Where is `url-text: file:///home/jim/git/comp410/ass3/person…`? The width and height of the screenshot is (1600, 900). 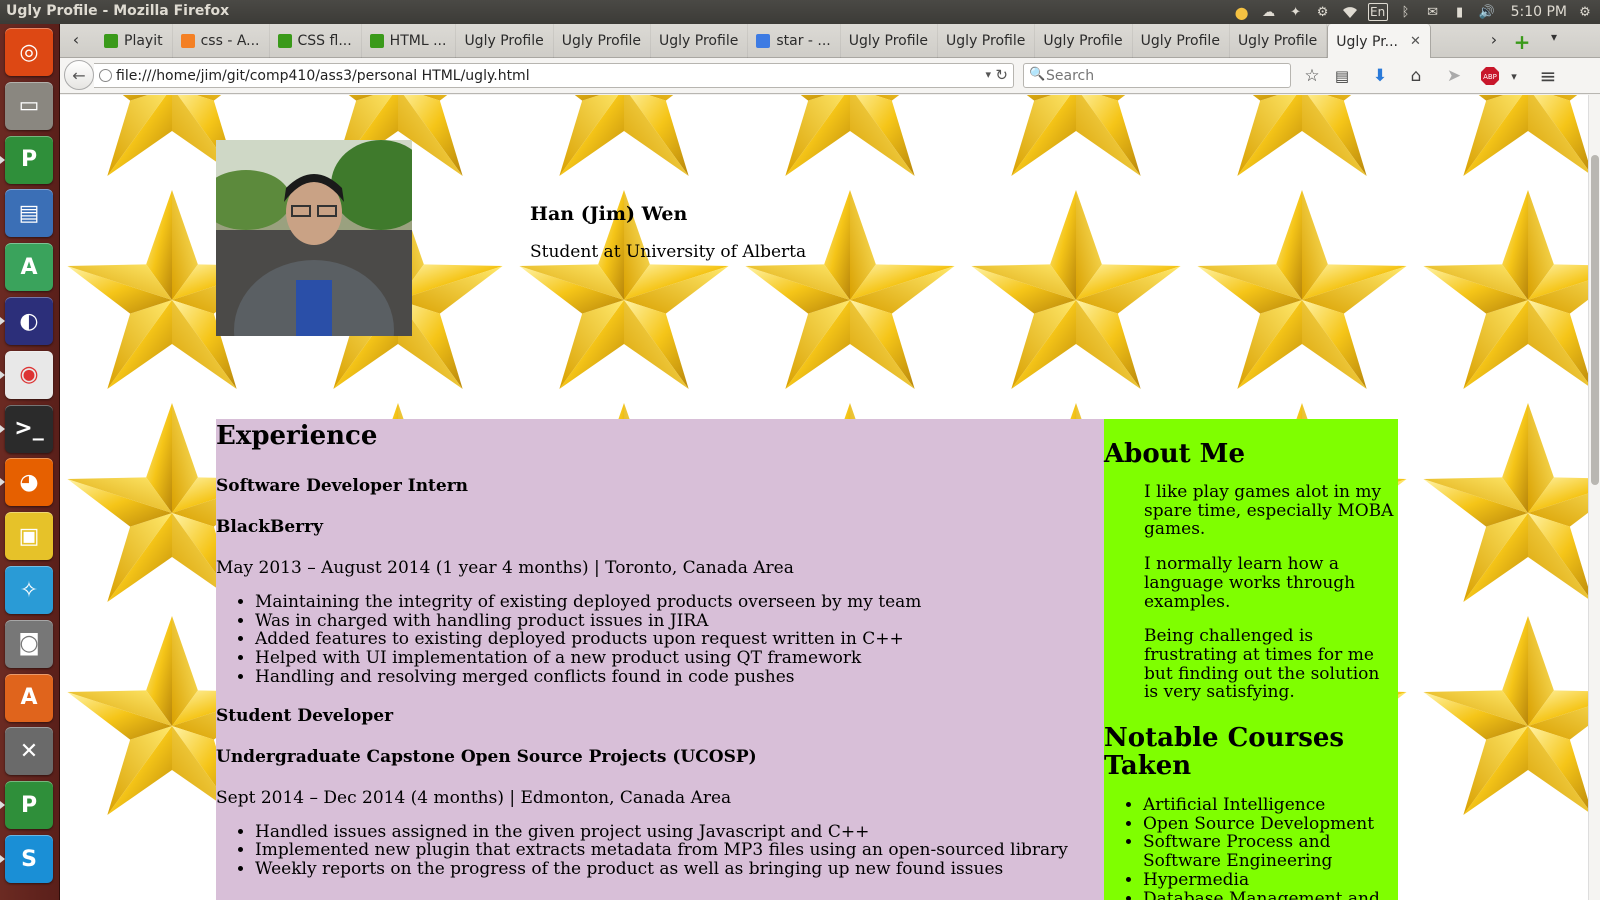
url-text: file:///home/jim/git/comp410/ass3/person… is located at coordinates (323, 76).